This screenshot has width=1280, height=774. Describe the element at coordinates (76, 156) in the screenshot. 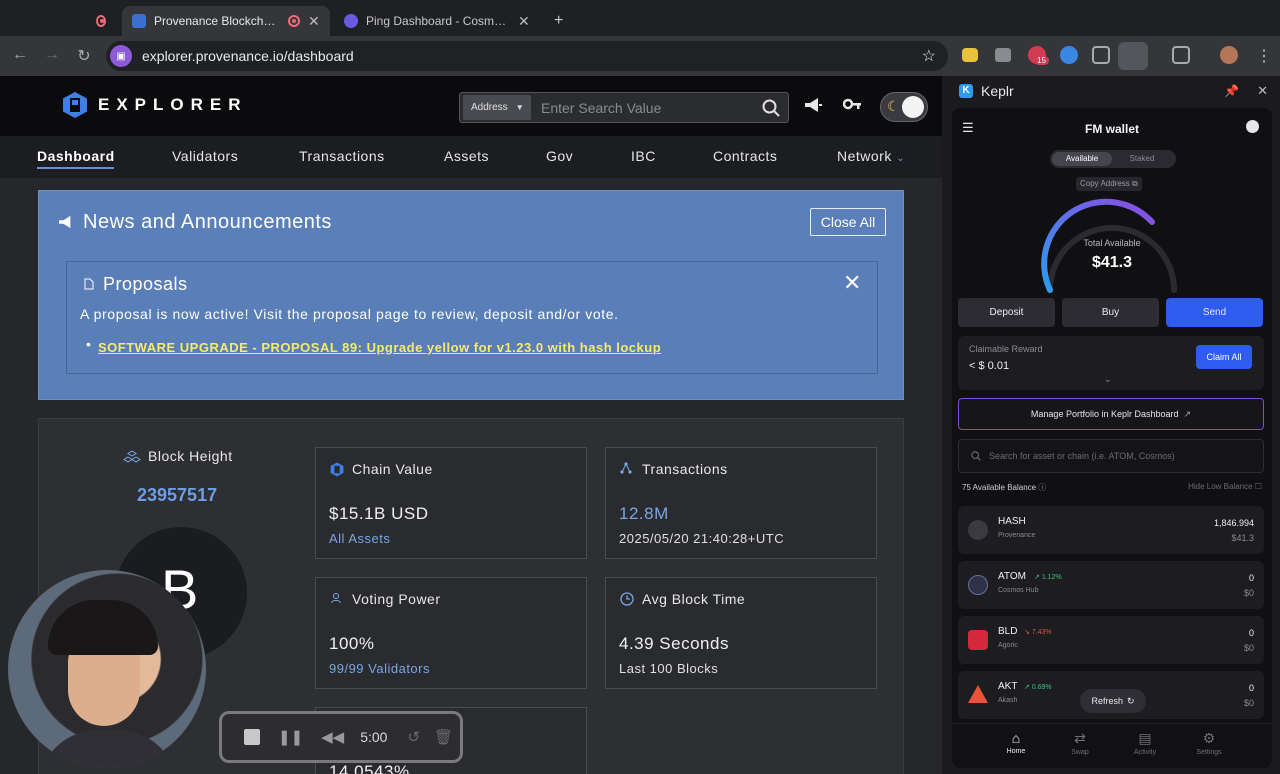

I see `nav-dashboard: Dashboard` at that location.